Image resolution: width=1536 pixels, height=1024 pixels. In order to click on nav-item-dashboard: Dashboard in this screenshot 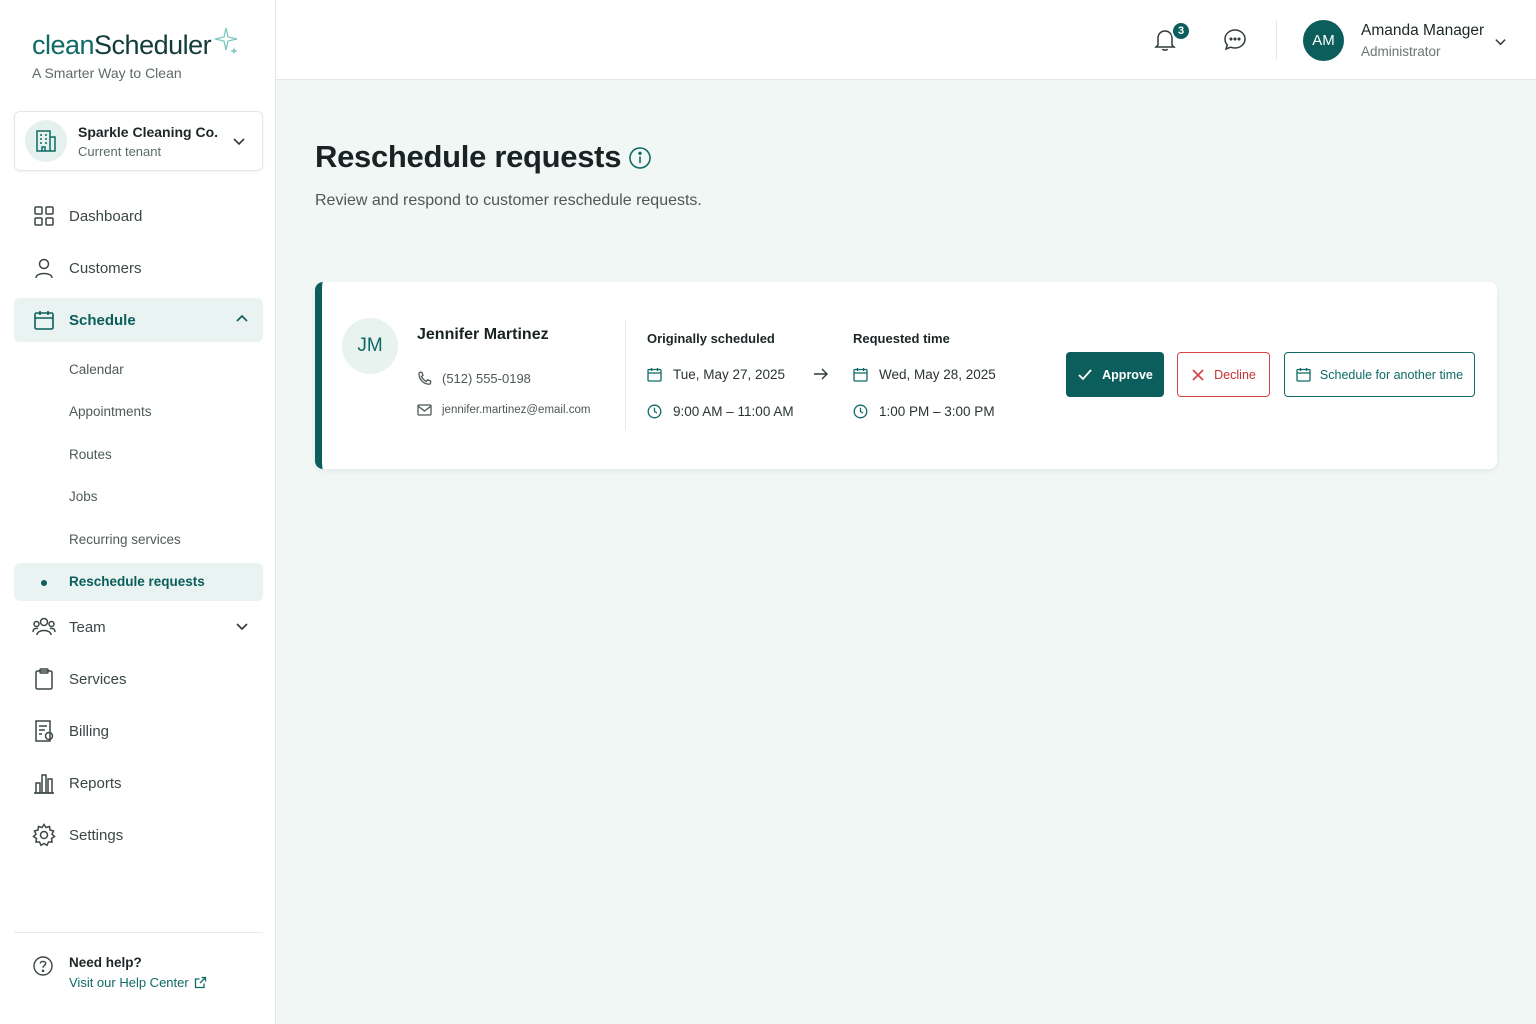, I will do `click(138, 216)`.